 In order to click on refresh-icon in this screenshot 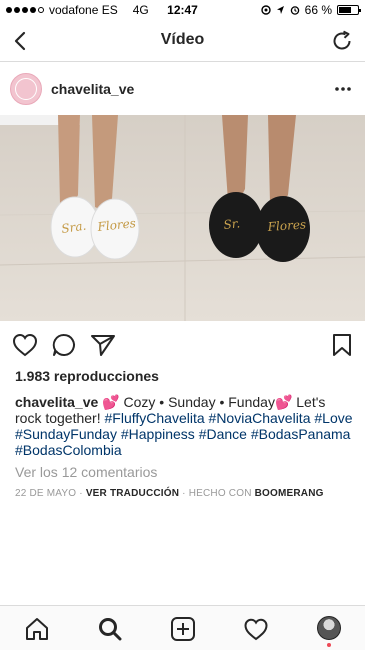, I will do `click(342, 41)`.